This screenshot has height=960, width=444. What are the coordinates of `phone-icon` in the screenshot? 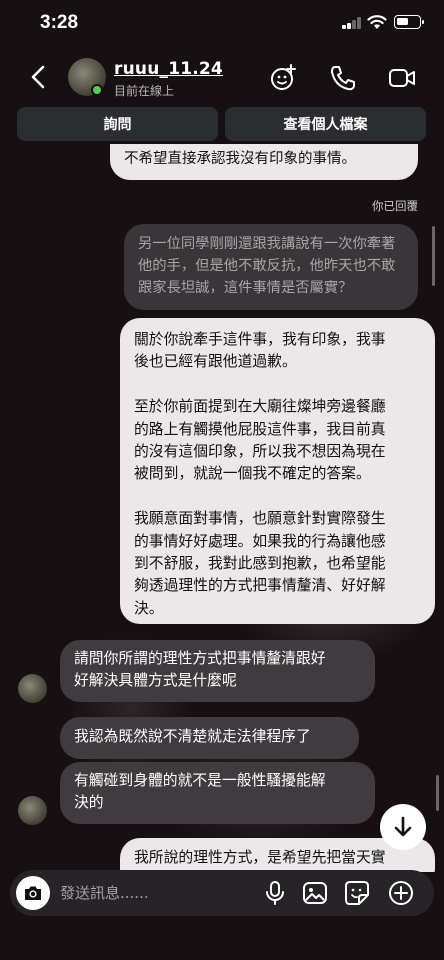 It's located at (343, 78).